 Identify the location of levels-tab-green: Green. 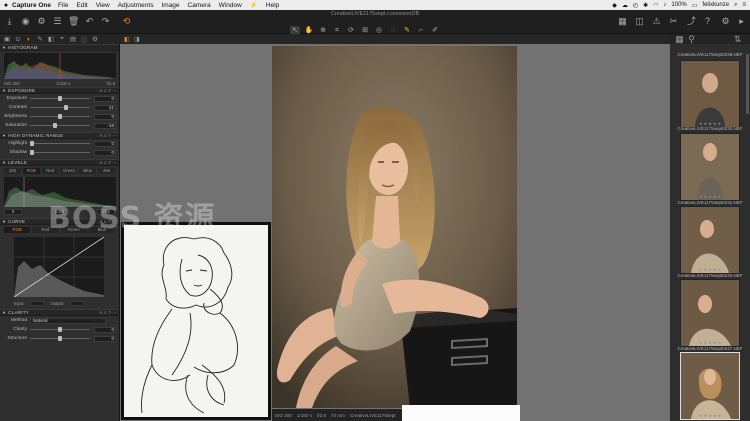
(69, 171).